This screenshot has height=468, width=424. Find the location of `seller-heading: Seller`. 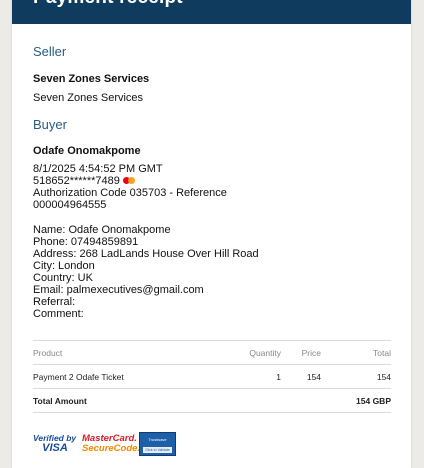

seller-heading: Seller is located at coordinates (50, 51).